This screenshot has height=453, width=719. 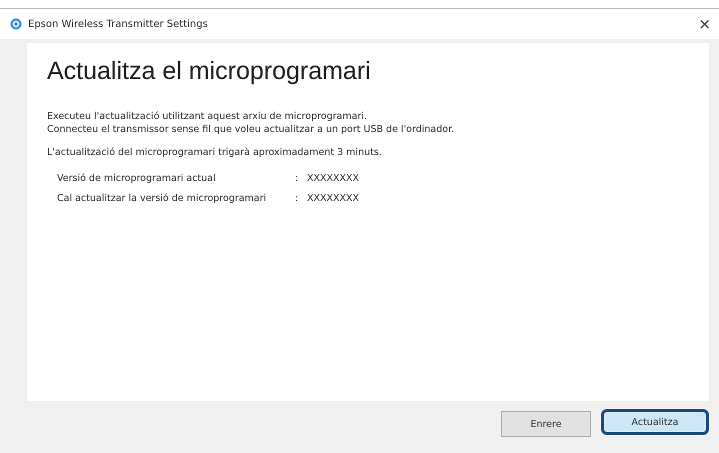 What do you see at coordinates (655, 422) in the screenshot?
I see `dialog-button: Actualitza` at bounding box center [655, 422].